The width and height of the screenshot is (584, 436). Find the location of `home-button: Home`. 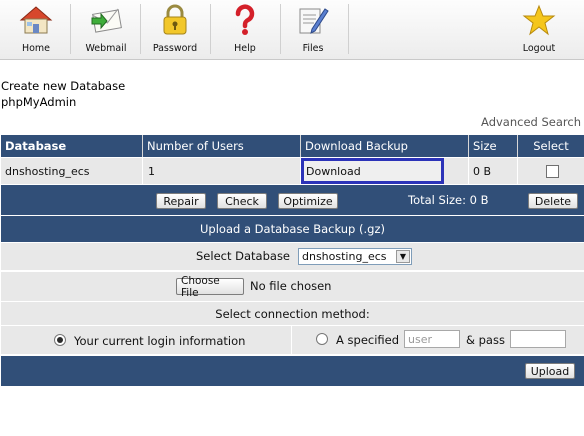

home-button: Home is located at coordinates (36, 30).